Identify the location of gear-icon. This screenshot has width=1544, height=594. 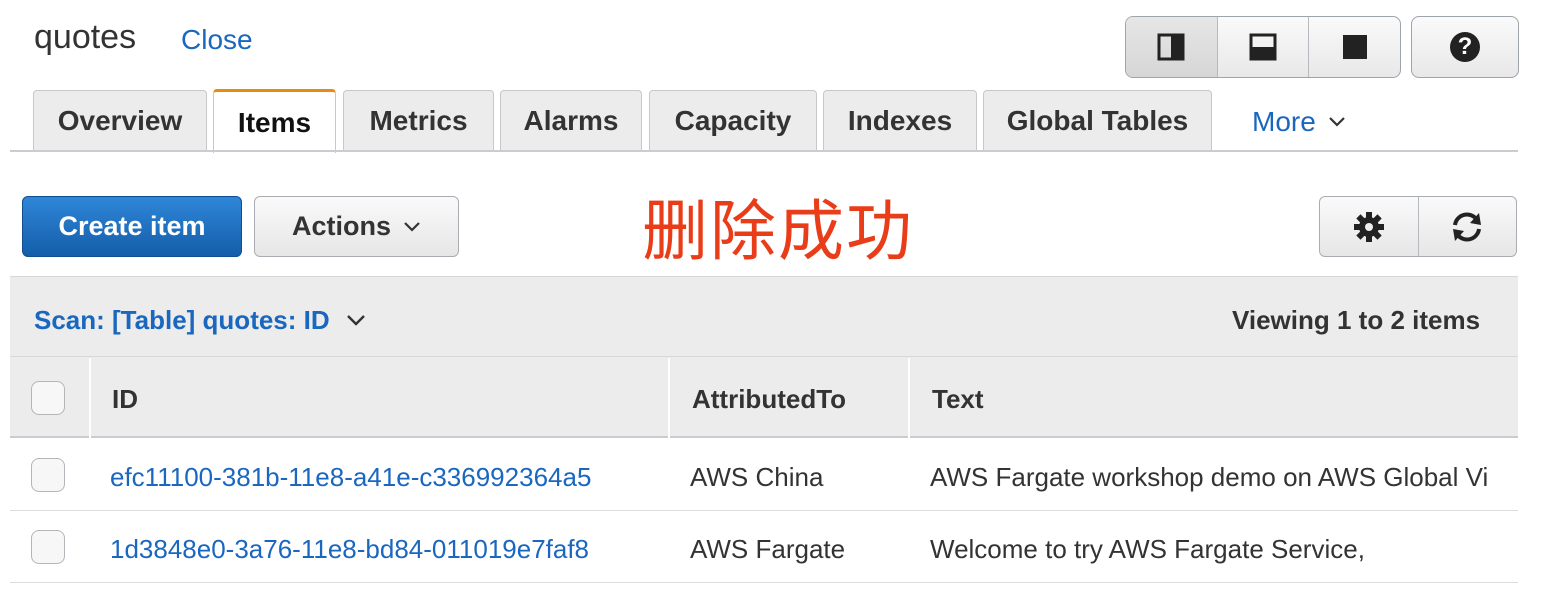
(1368, 226).